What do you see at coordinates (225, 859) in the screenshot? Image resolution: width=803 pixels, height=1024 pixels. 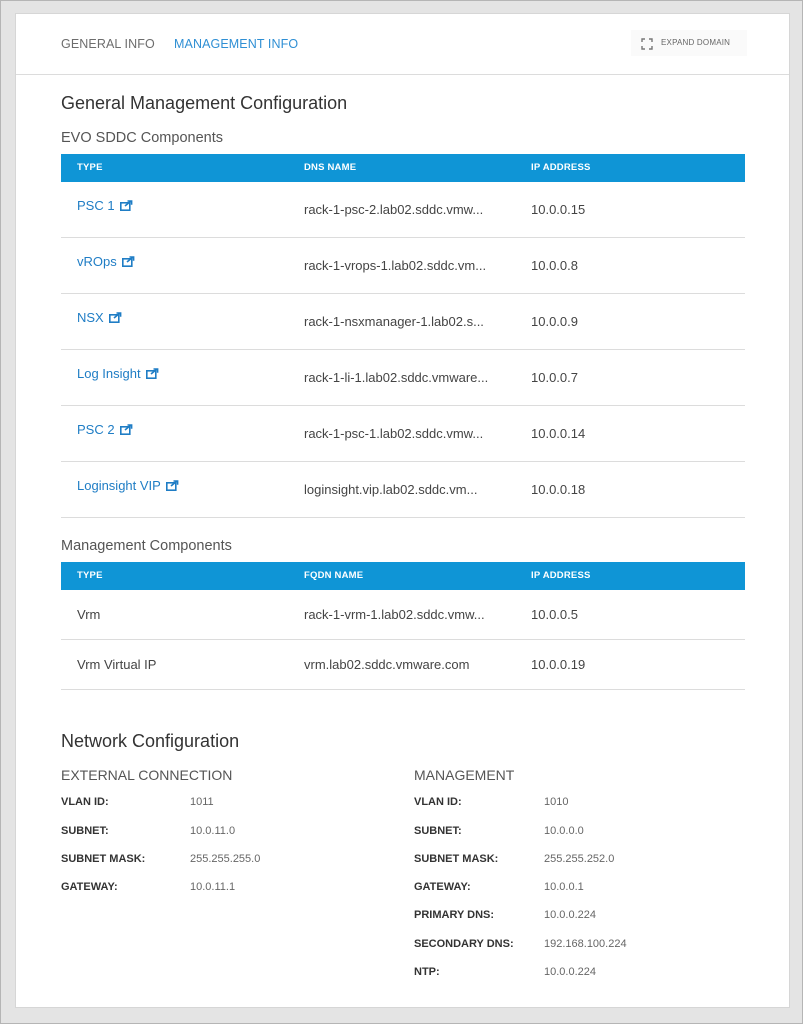 I see `ext-subnet-mask-value: 255.255.255.0` at bounding box center [225, 859].